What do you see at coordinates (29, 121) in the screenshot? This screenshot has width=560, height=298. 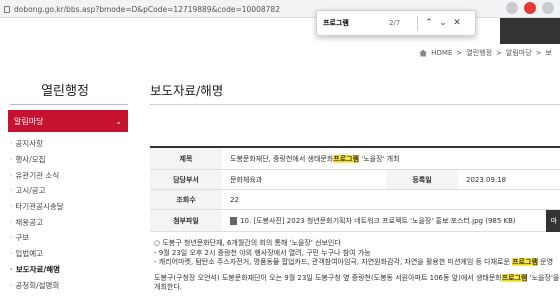 I see `sidebar-active-label: 알림마당` at bounding box center [29, 121].